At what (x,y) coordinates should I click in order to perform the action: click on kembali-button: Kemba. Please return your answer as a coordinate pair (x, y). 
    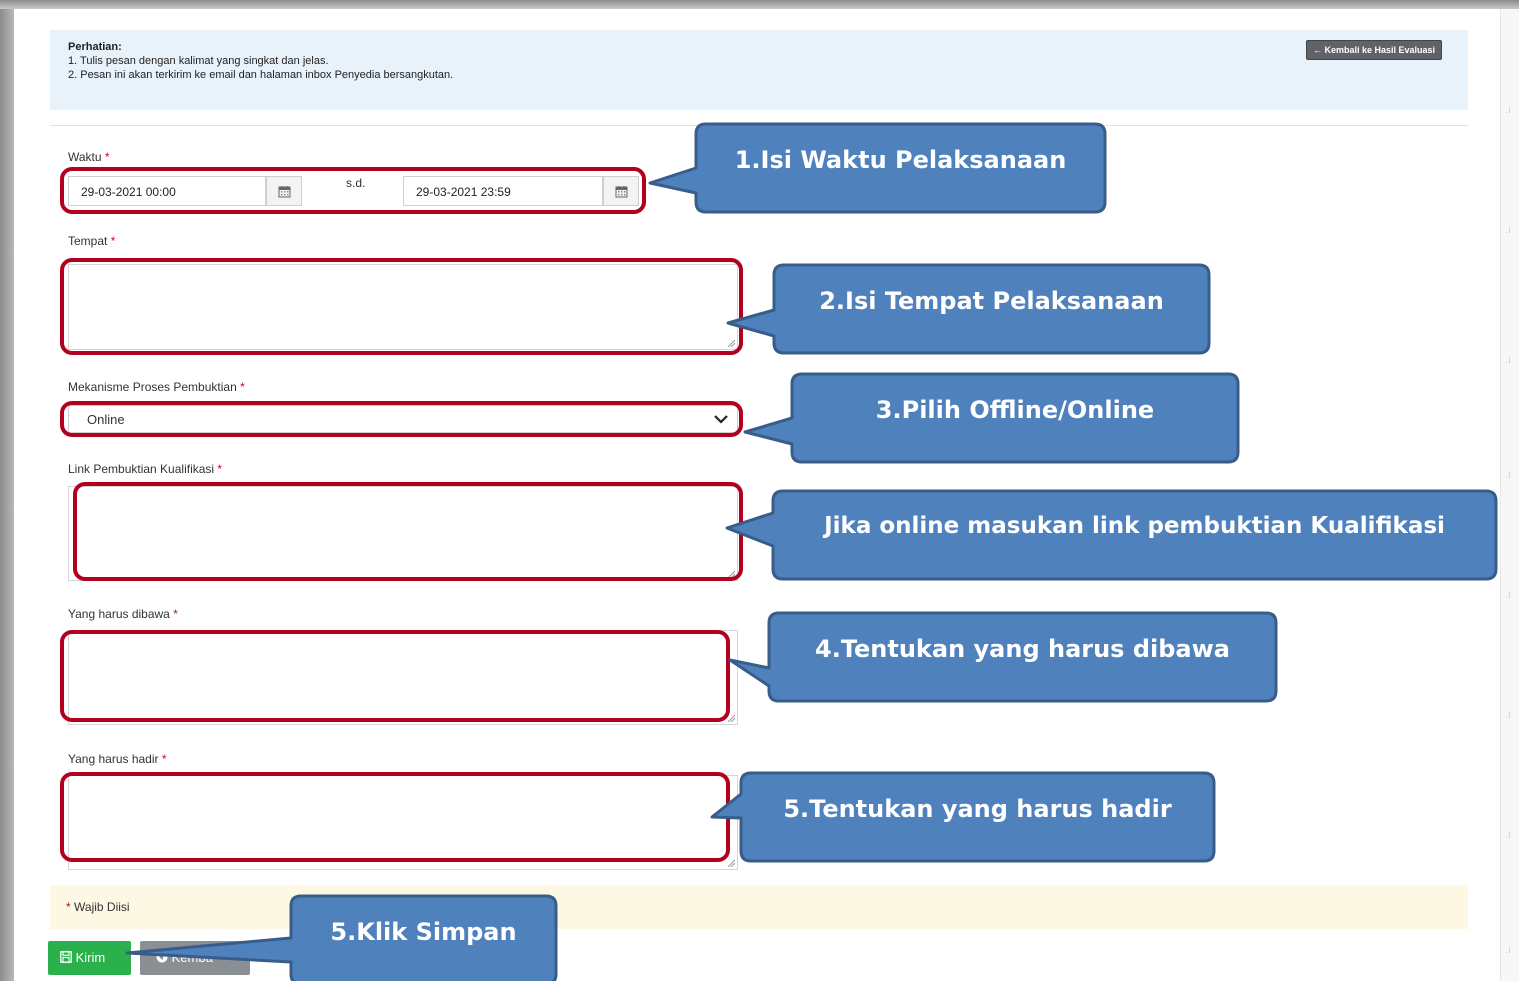
    Looking at the image, I should click on (195, 958).